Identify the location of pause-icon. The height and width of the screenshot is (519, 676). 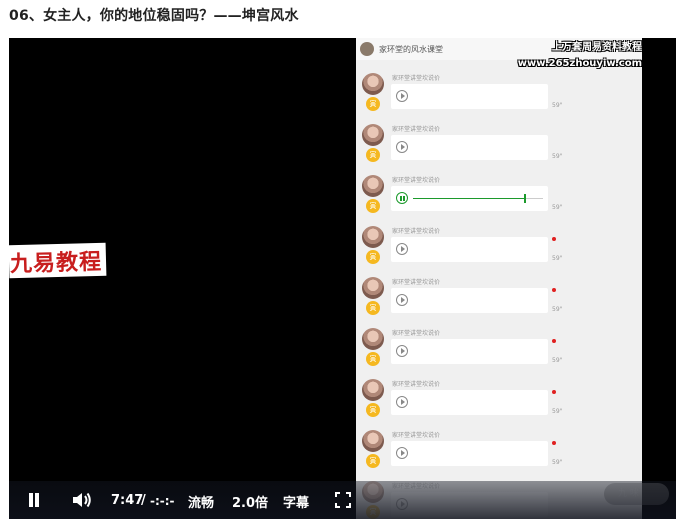
(34, 500).